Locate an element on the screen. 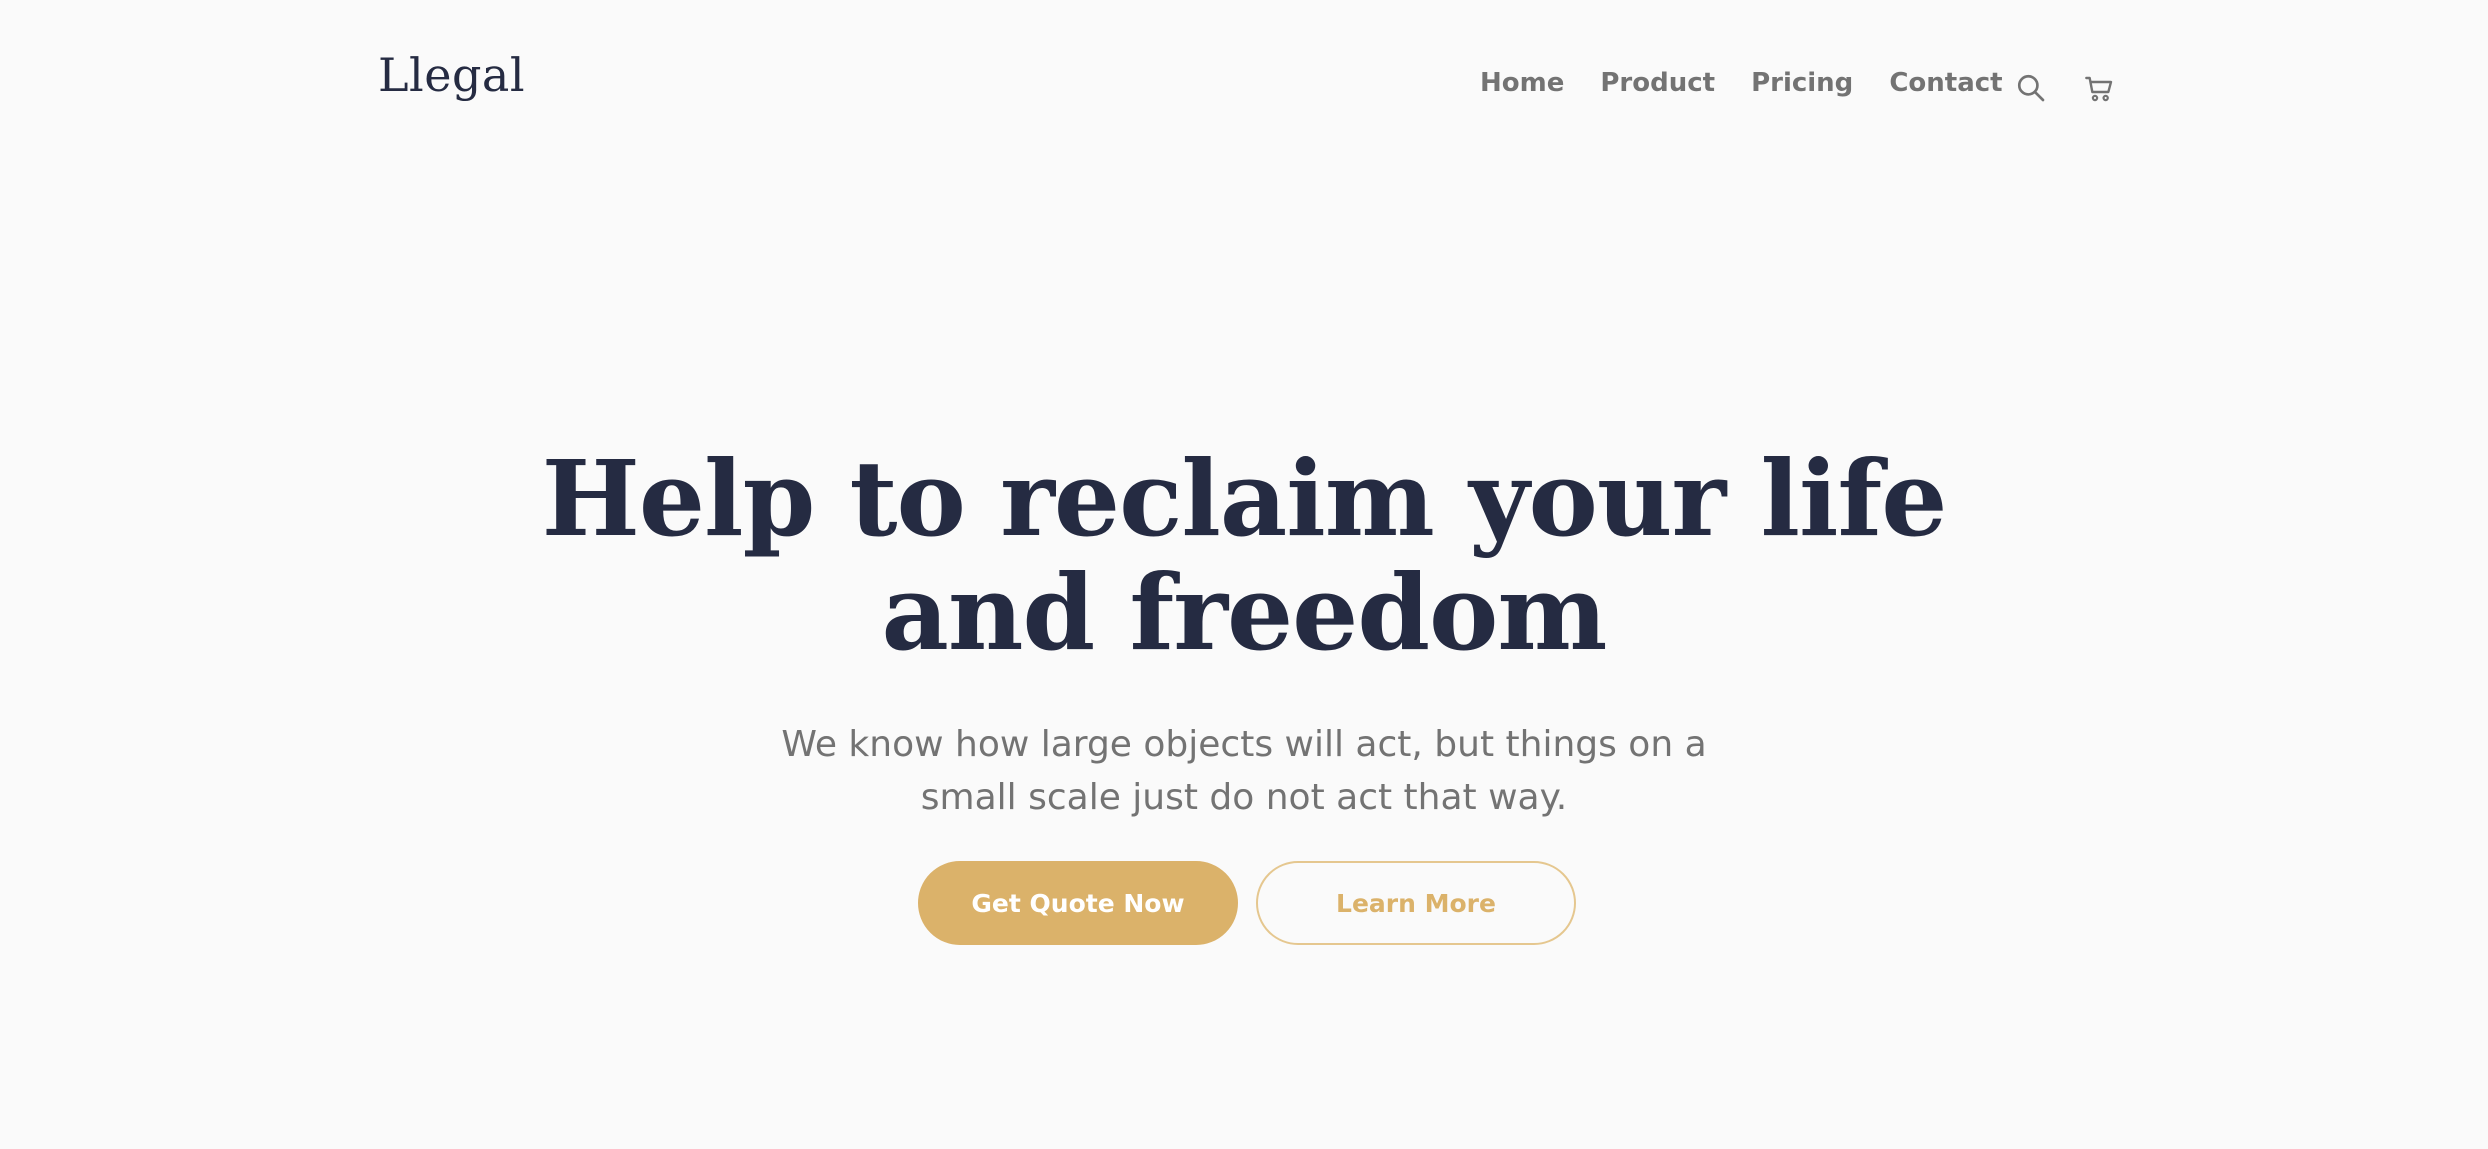 The height and width of the screenshot is (1149, 2488). get-quote-button: Get Quote Now is located at coordinates (1078, 903).